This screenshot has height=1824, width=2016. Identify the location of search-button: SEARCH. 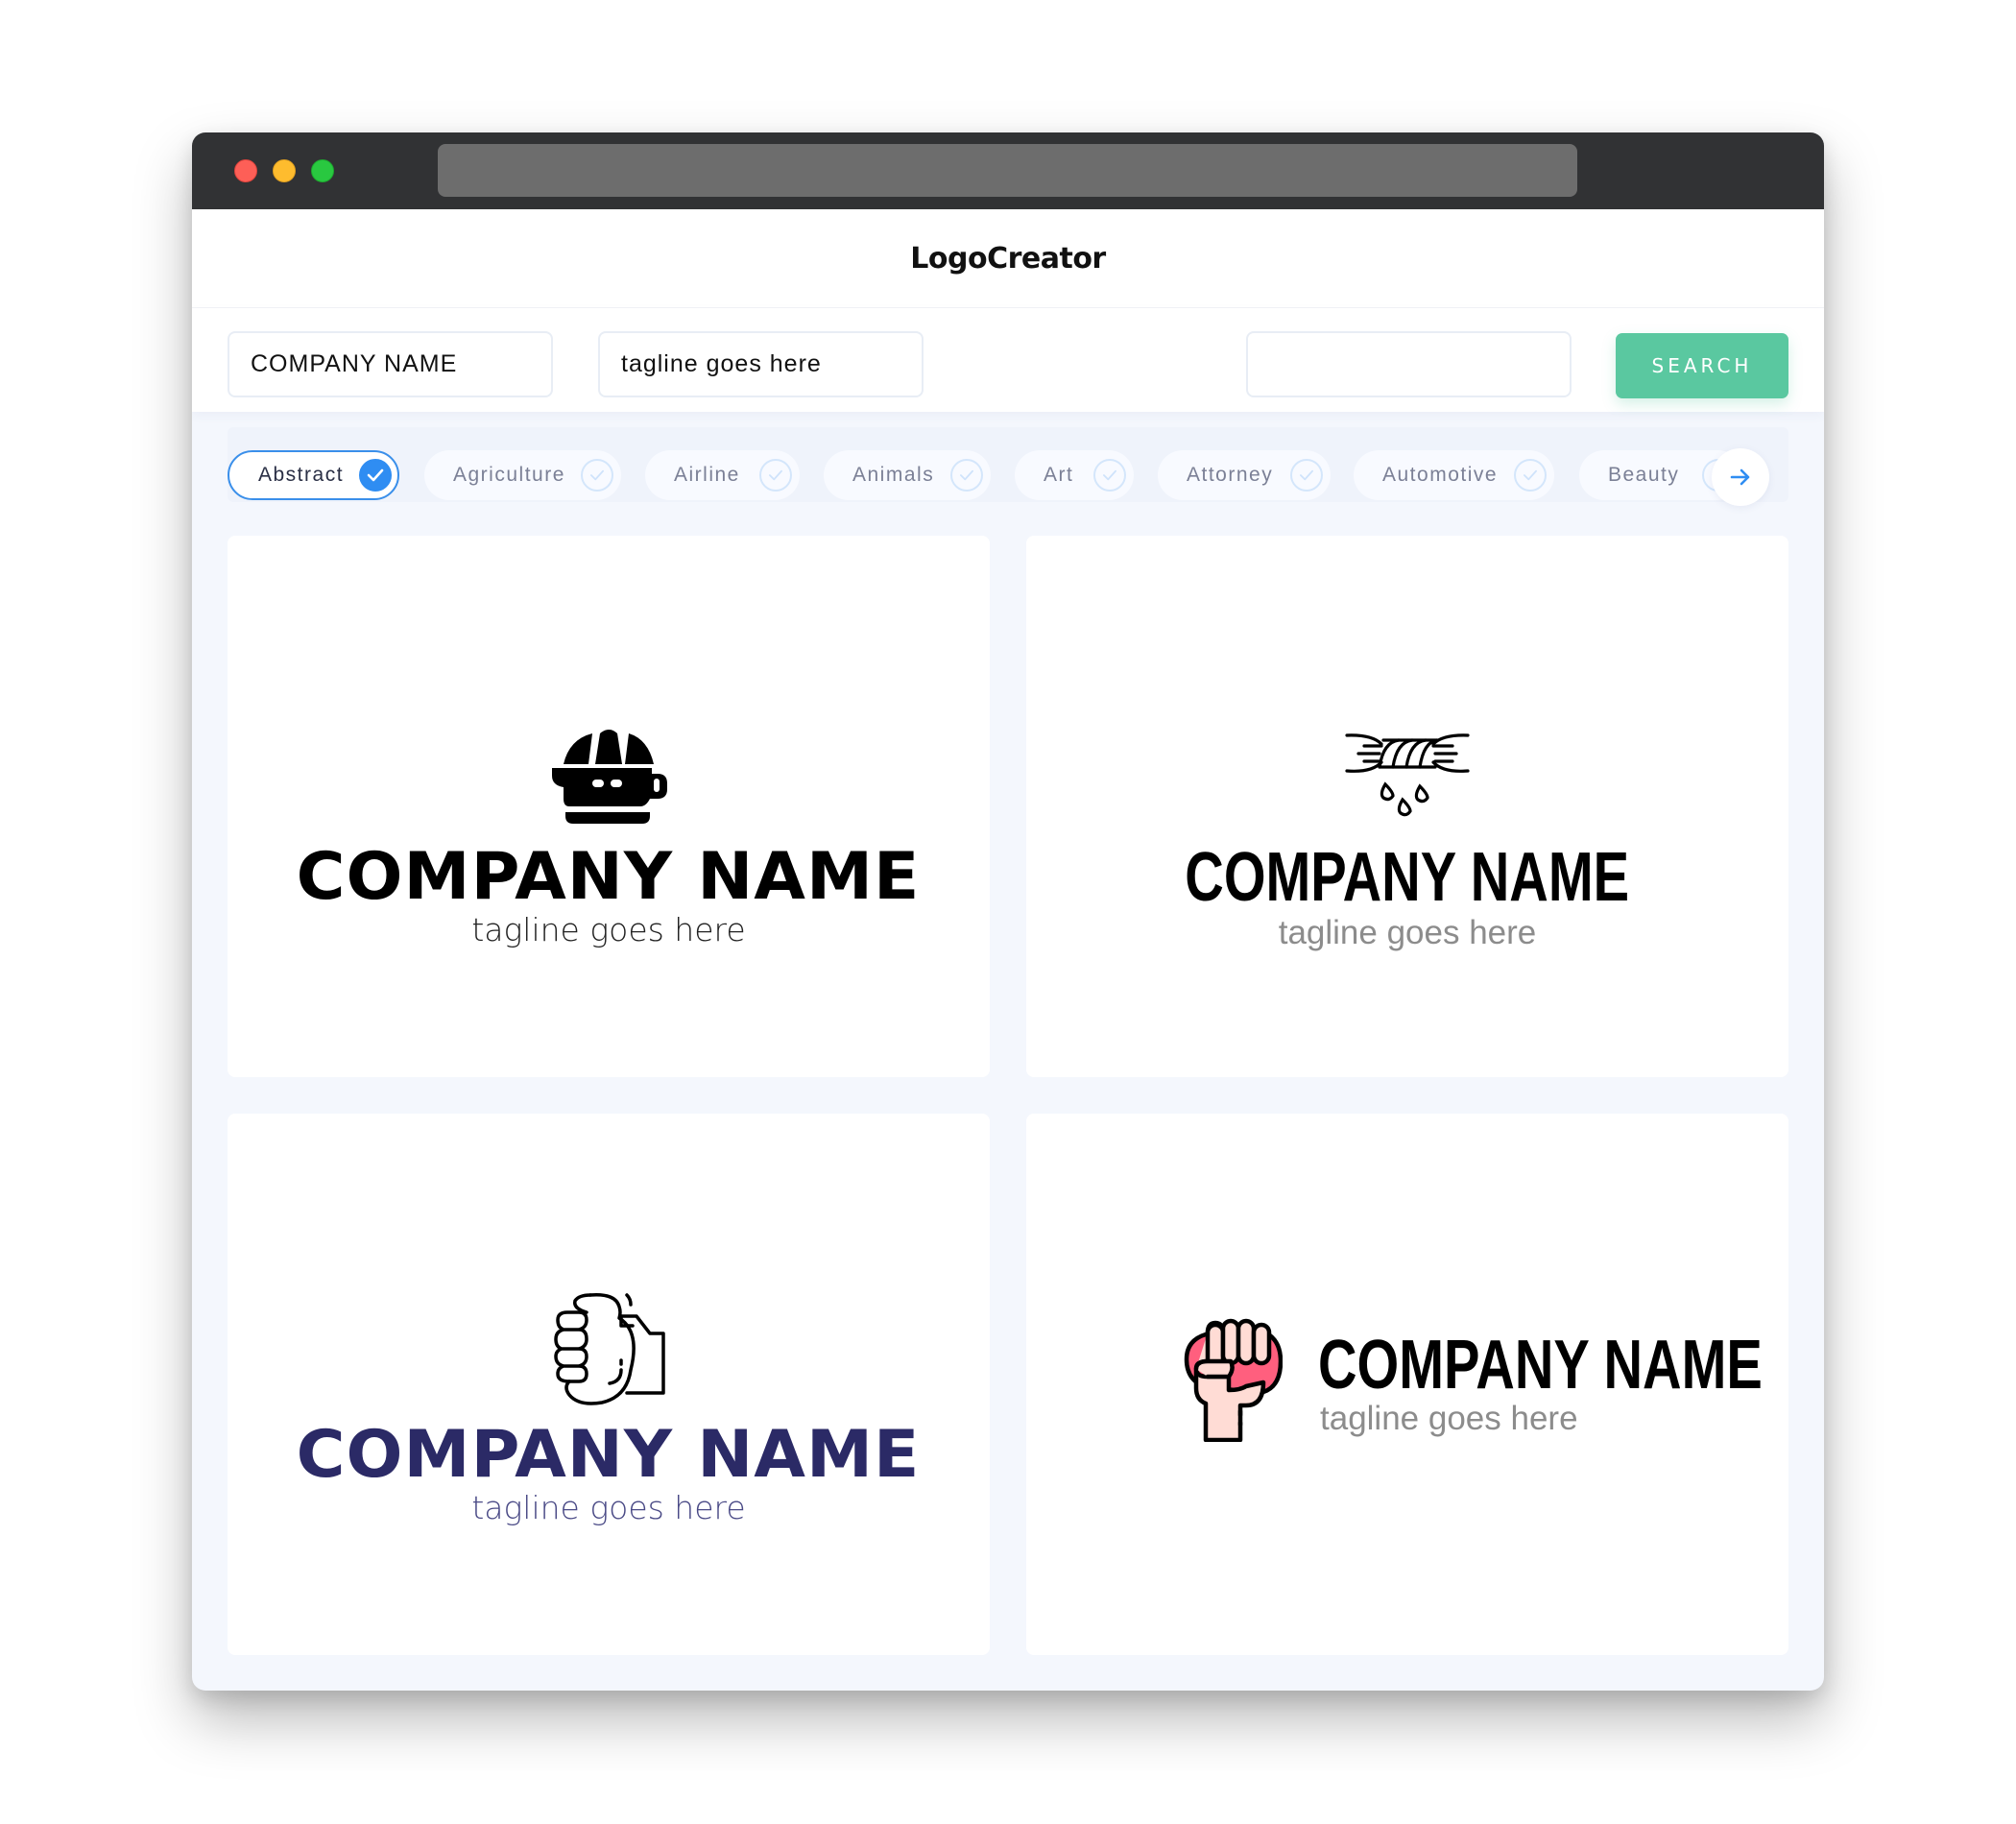
(1702, 365).